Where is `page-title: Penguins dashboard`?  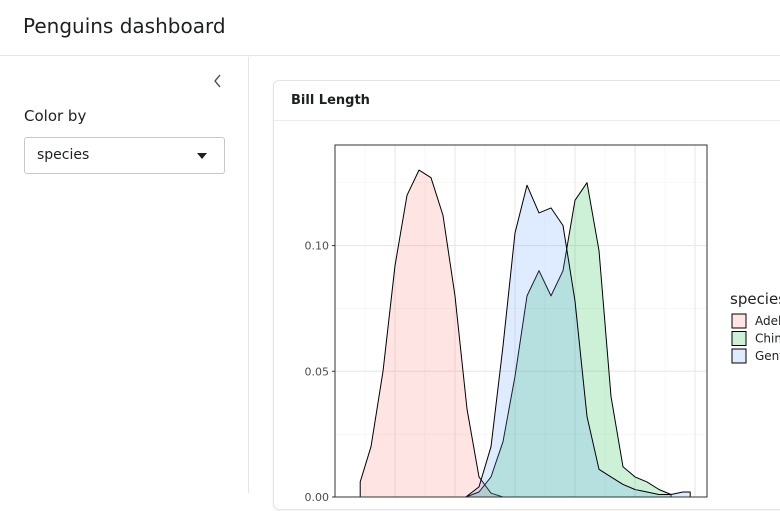 page-title: Penguins dashboard is located at coordinates (124, 26).